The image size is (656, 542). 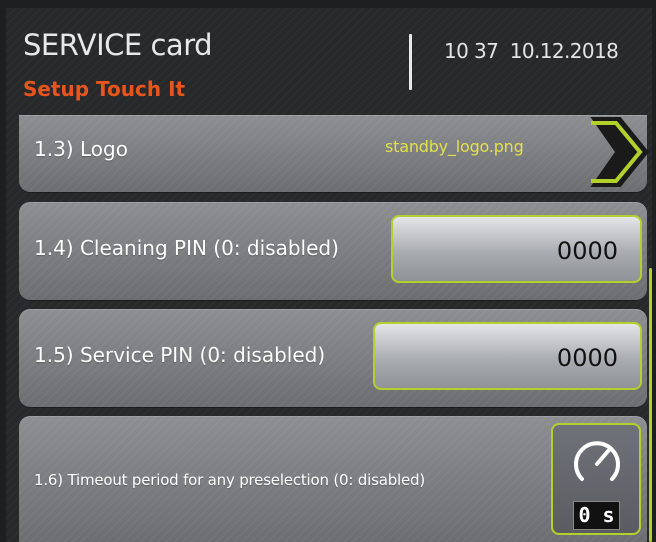 I want to click on setting-label-service-pin: 1.5) Service PIN (0: disabled), so click(x=180, y=355).